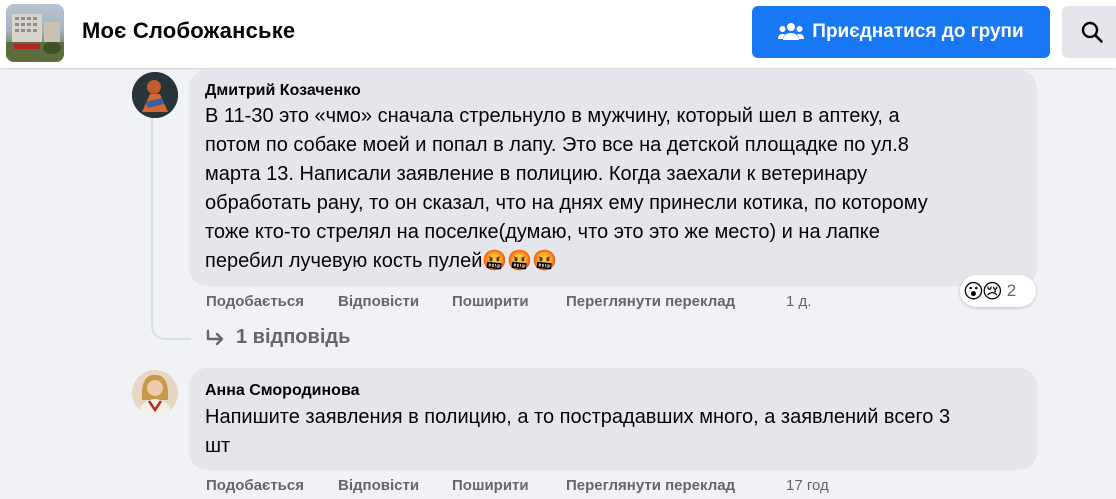  I want to click on thread-connector, so click(171, 228).